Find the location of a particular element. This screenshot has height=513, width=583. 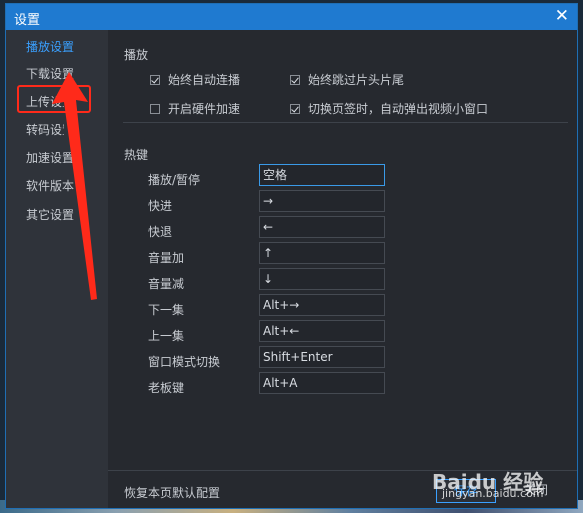

annotation-arrow-icon is located at coordinates (74, 186).